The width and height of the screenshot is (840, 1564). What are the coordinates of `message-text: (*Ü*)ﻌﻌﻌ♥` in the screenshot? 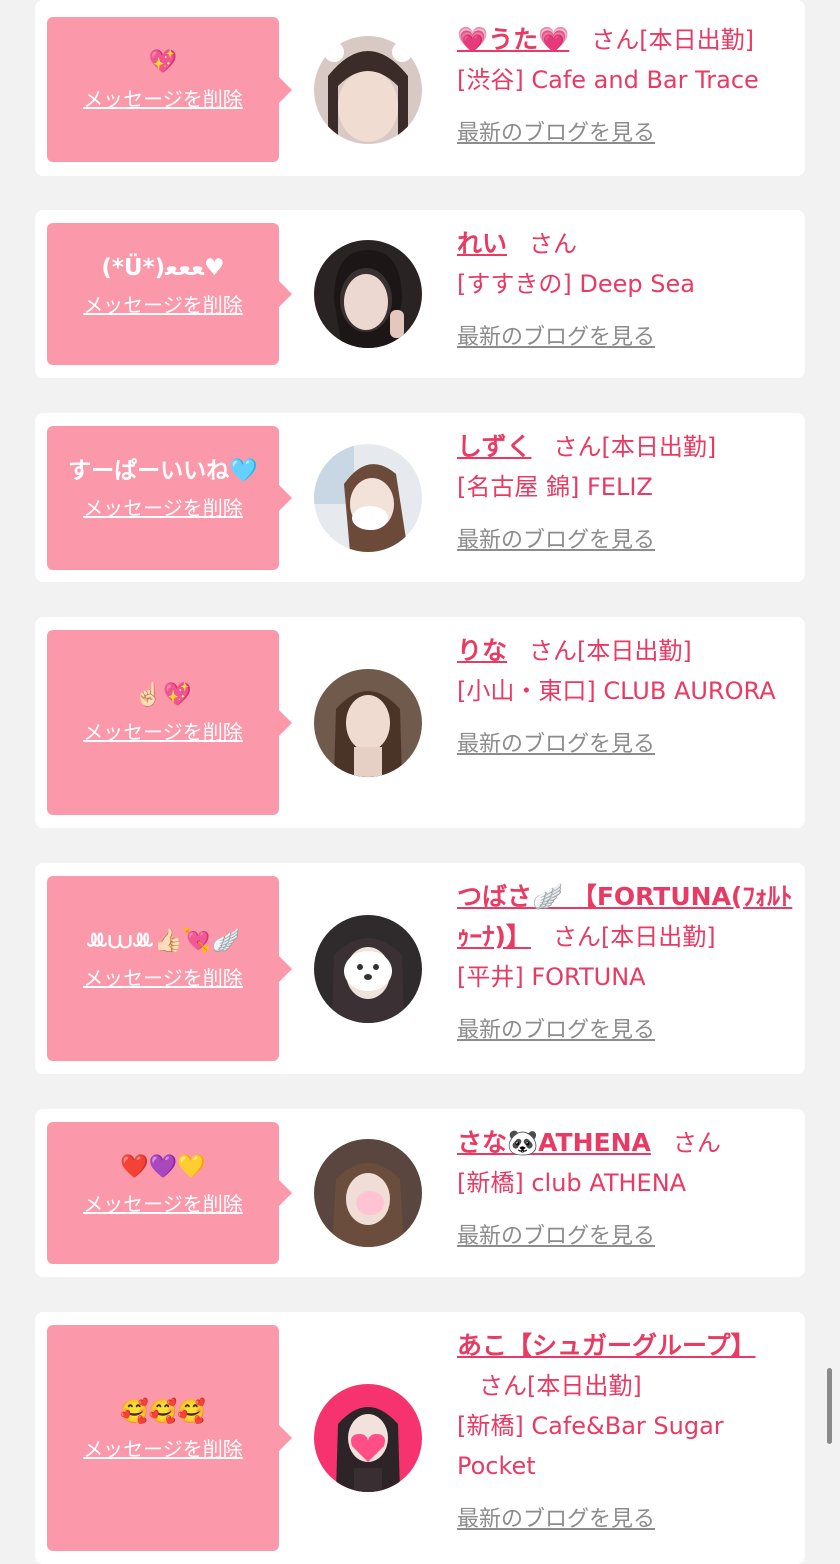 It's located at (163, 268).